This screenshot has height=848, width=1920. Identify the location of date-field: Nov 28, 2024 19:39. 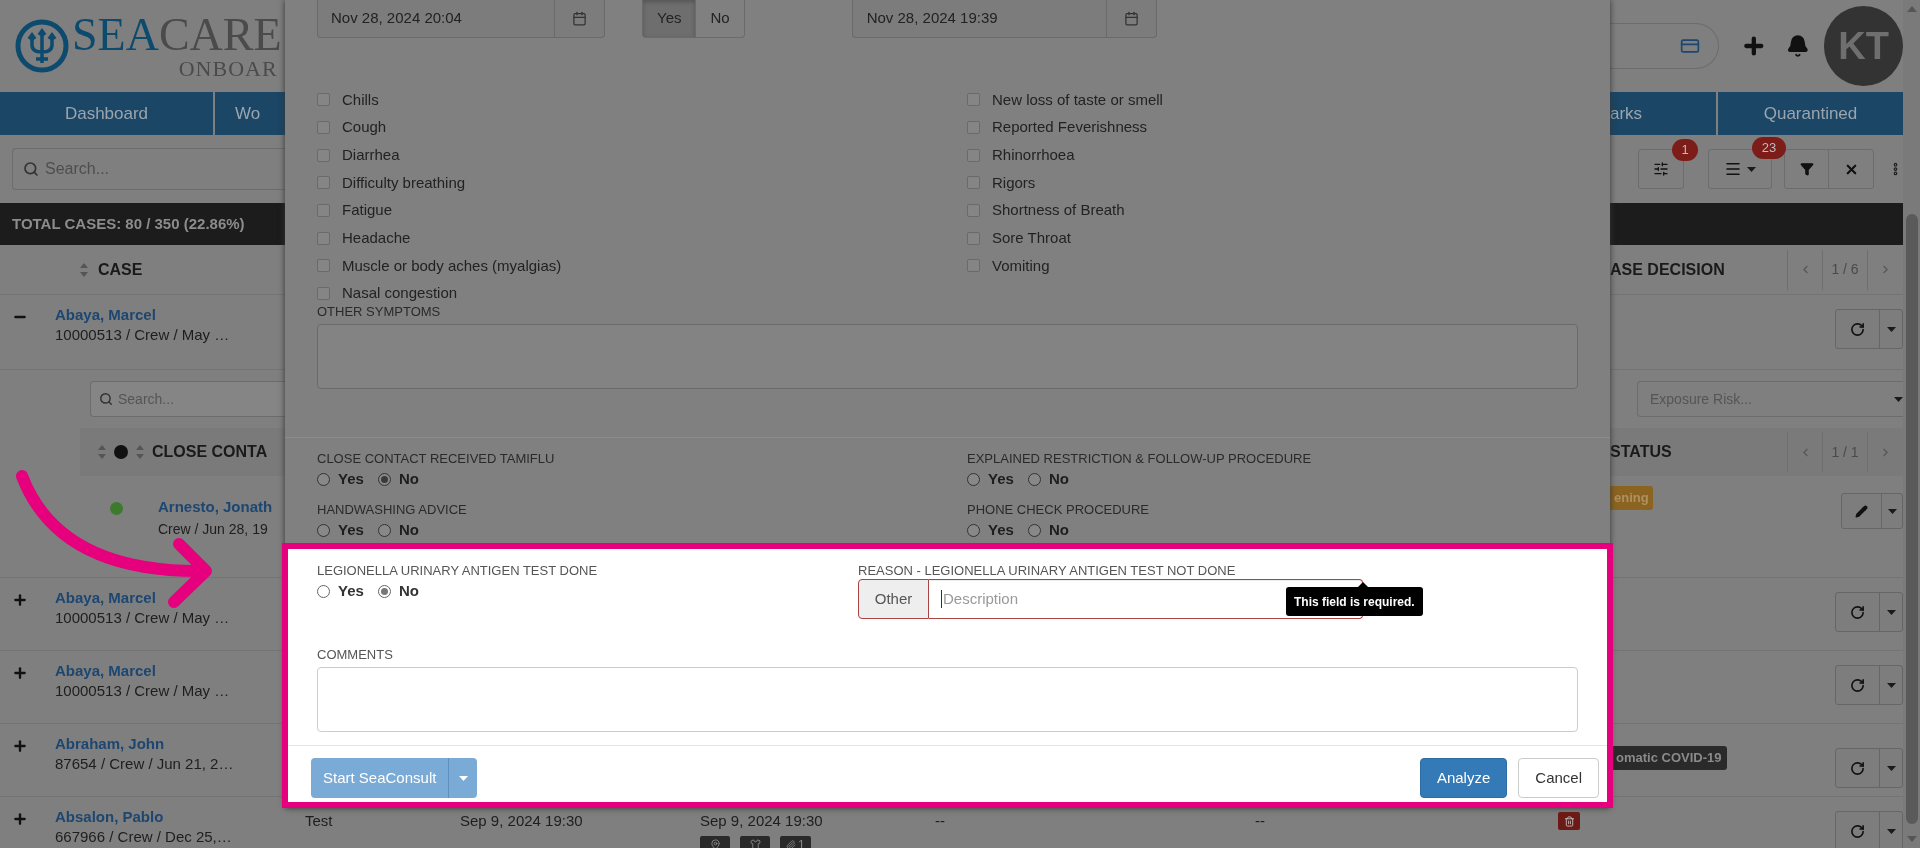
(1004, 19).